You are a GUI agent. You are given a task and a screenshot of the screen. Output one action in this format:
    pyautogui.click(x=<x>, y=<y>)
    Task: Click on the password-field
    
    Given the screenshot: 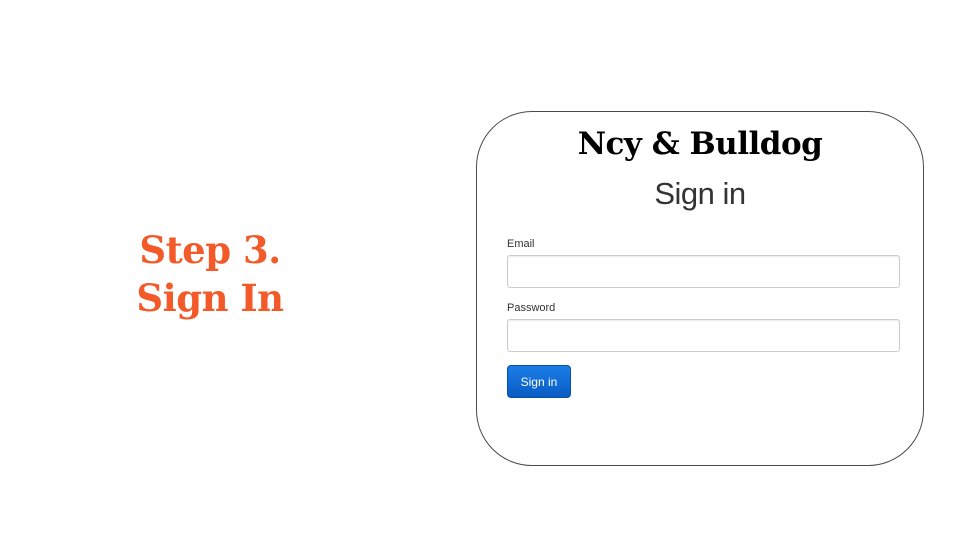 What is the action you would take?
    pyautogui.click(x=703, y=335)
    